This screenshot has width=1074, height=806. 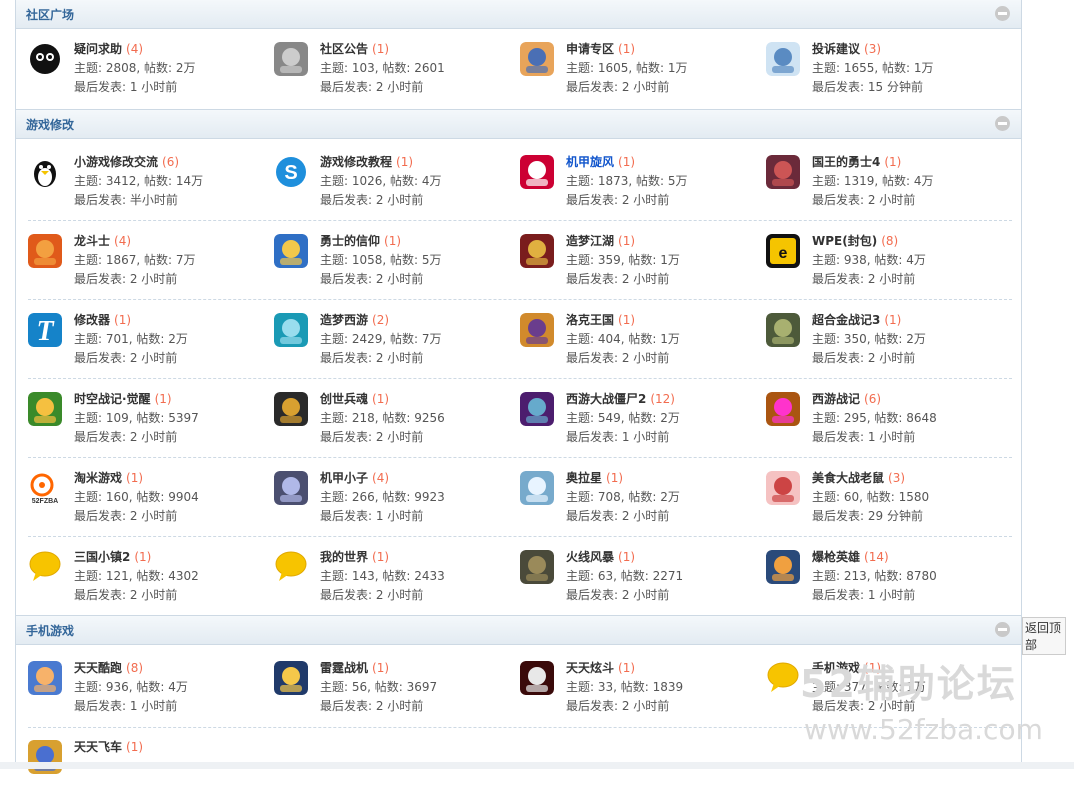 I want to click on forum-name: 美食大战老鼠, so click(x=848, y=478).